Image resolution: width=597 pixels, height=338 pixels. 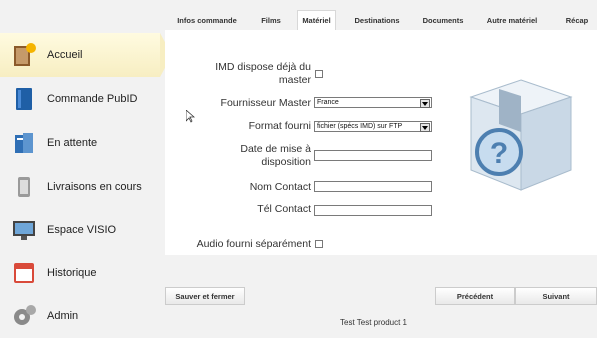 What do you see at coordinates (443, 20) in the screenshot?
I see `tab-documents: Documents` at bounding box center [443, 20].